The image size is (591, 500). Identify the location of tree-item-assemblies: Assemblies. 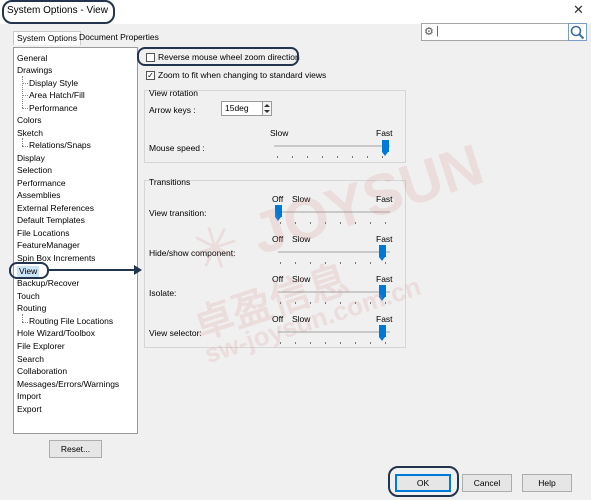
(38, 195).